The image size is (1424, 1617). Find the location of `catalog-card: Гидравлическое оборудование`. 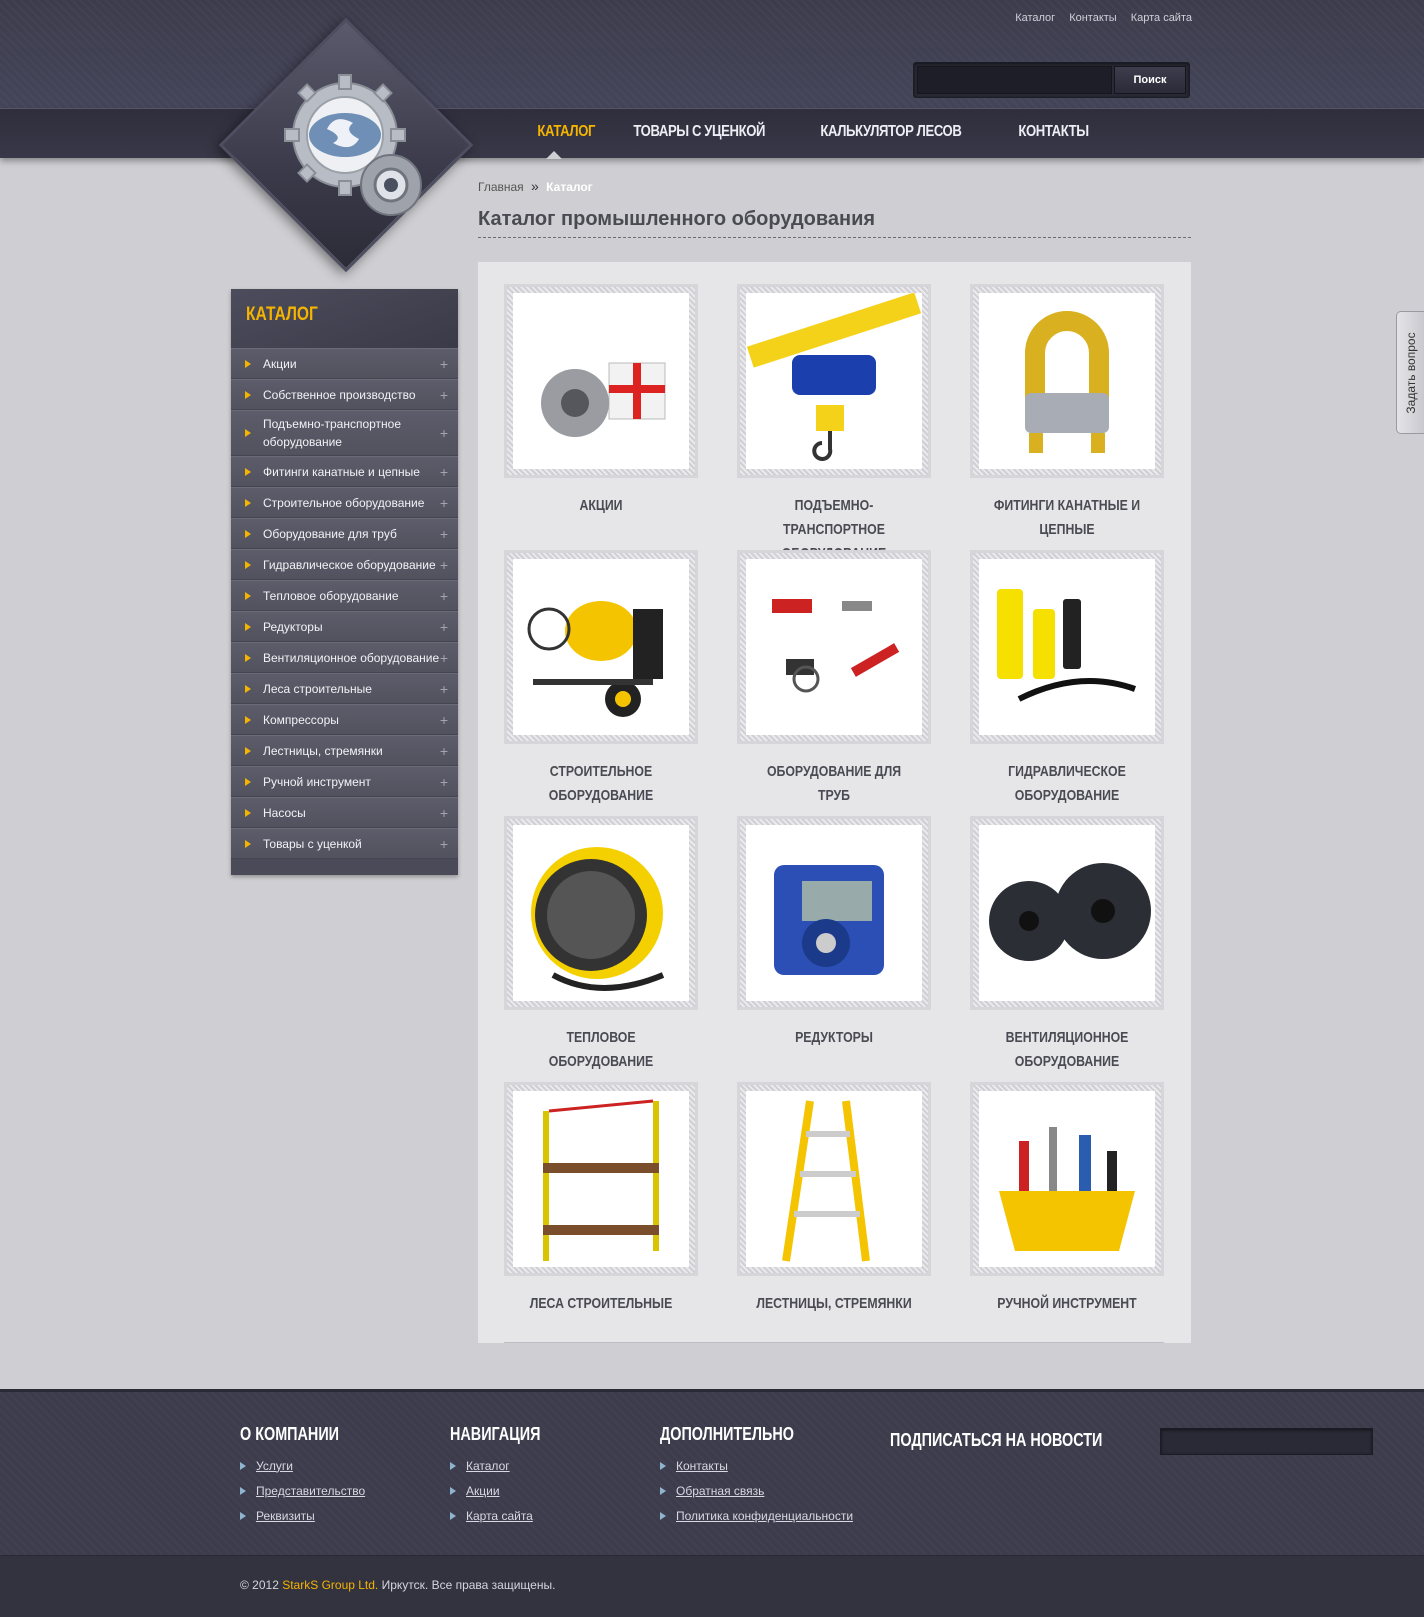

catalog-card: Гидравлическое оборудование is located at coordinates (1067, 679).